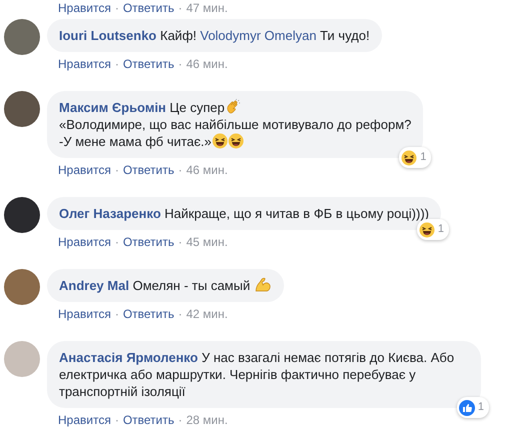 This screenshot has width=528, height=438. Describe the element at coordinates (232, 107) in the screenshot. I see `clapping-hands-icon` at that location.